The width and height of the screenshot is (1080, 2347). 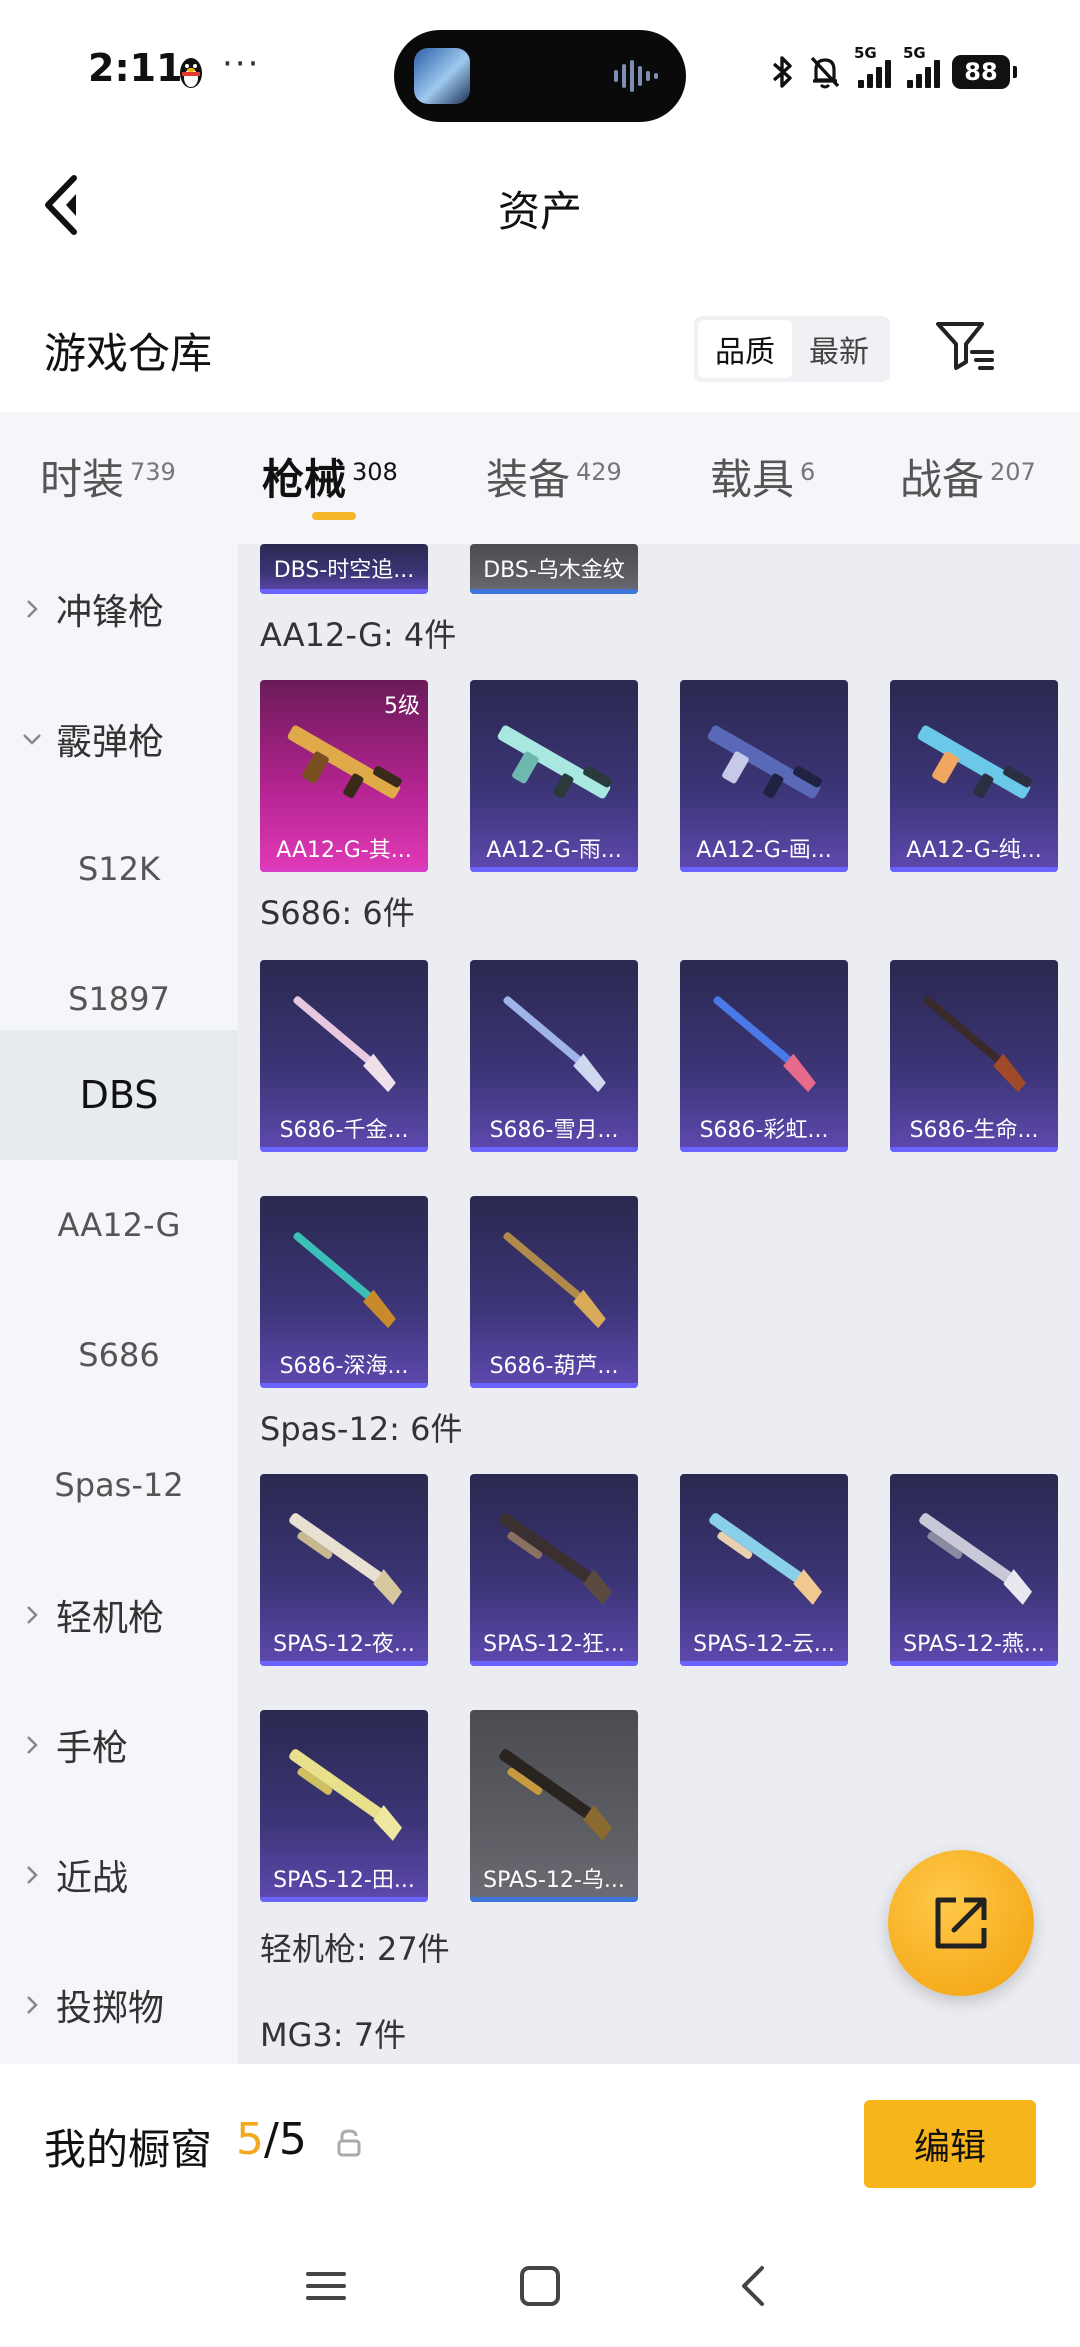 What do you see at coordinates (540, 76) in the screenshot?
I see `dynamic-island` at bounding box center [540, 76].